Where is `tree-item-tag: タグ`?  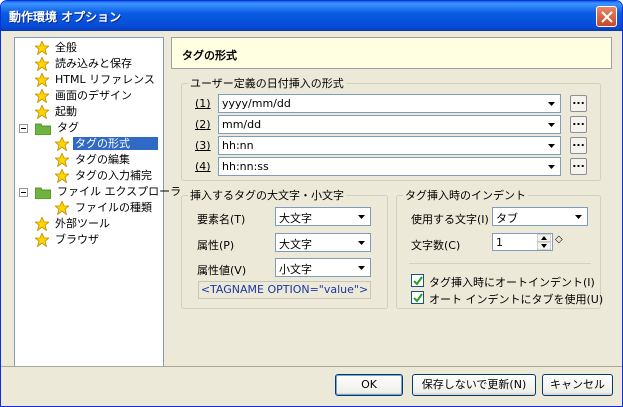 tree-item-tag: タグ is located at coordinates (58, 128).